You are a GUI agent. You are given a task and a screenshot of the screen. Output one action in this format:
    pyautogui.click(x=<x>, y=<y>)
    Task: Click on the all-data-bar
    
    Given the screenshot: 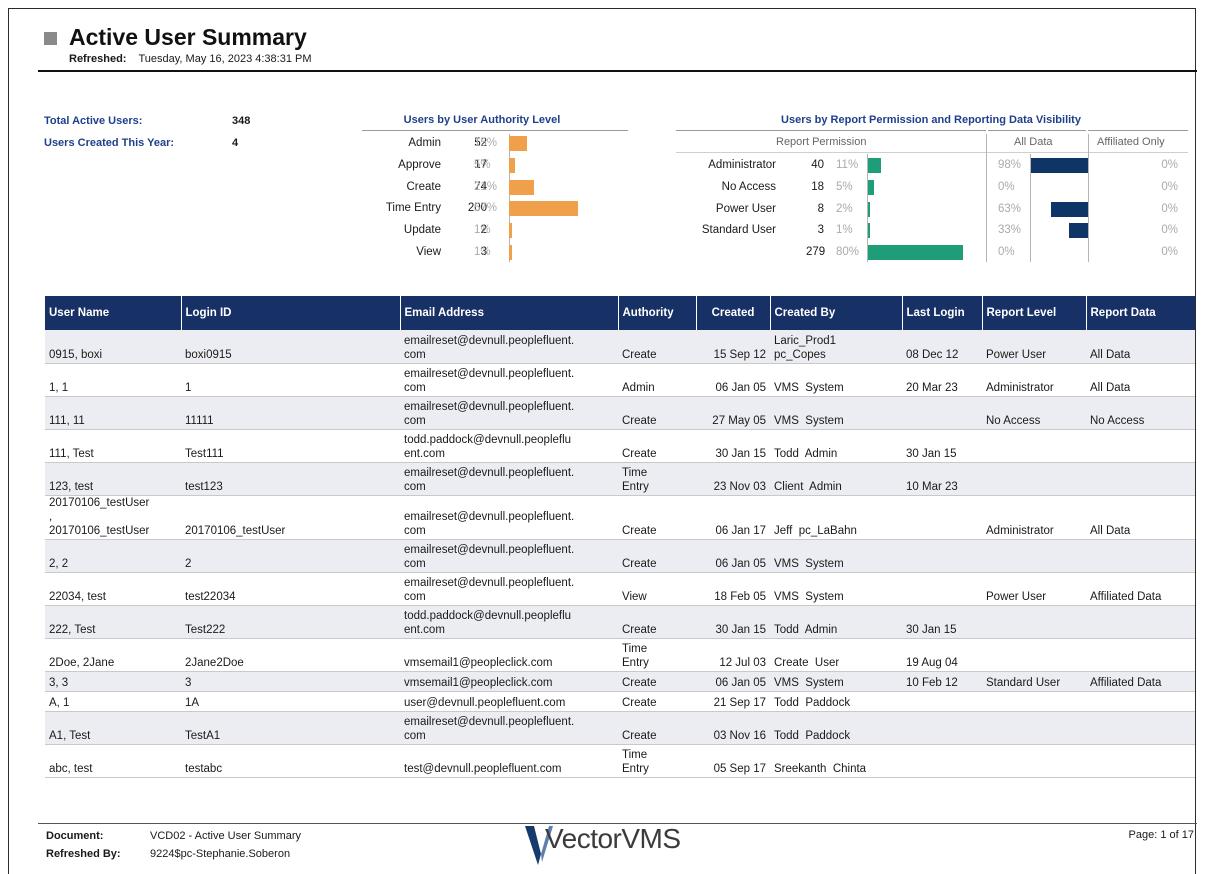 What is the action you would take?
    pyautogui.click(x=1078, y=231)
    